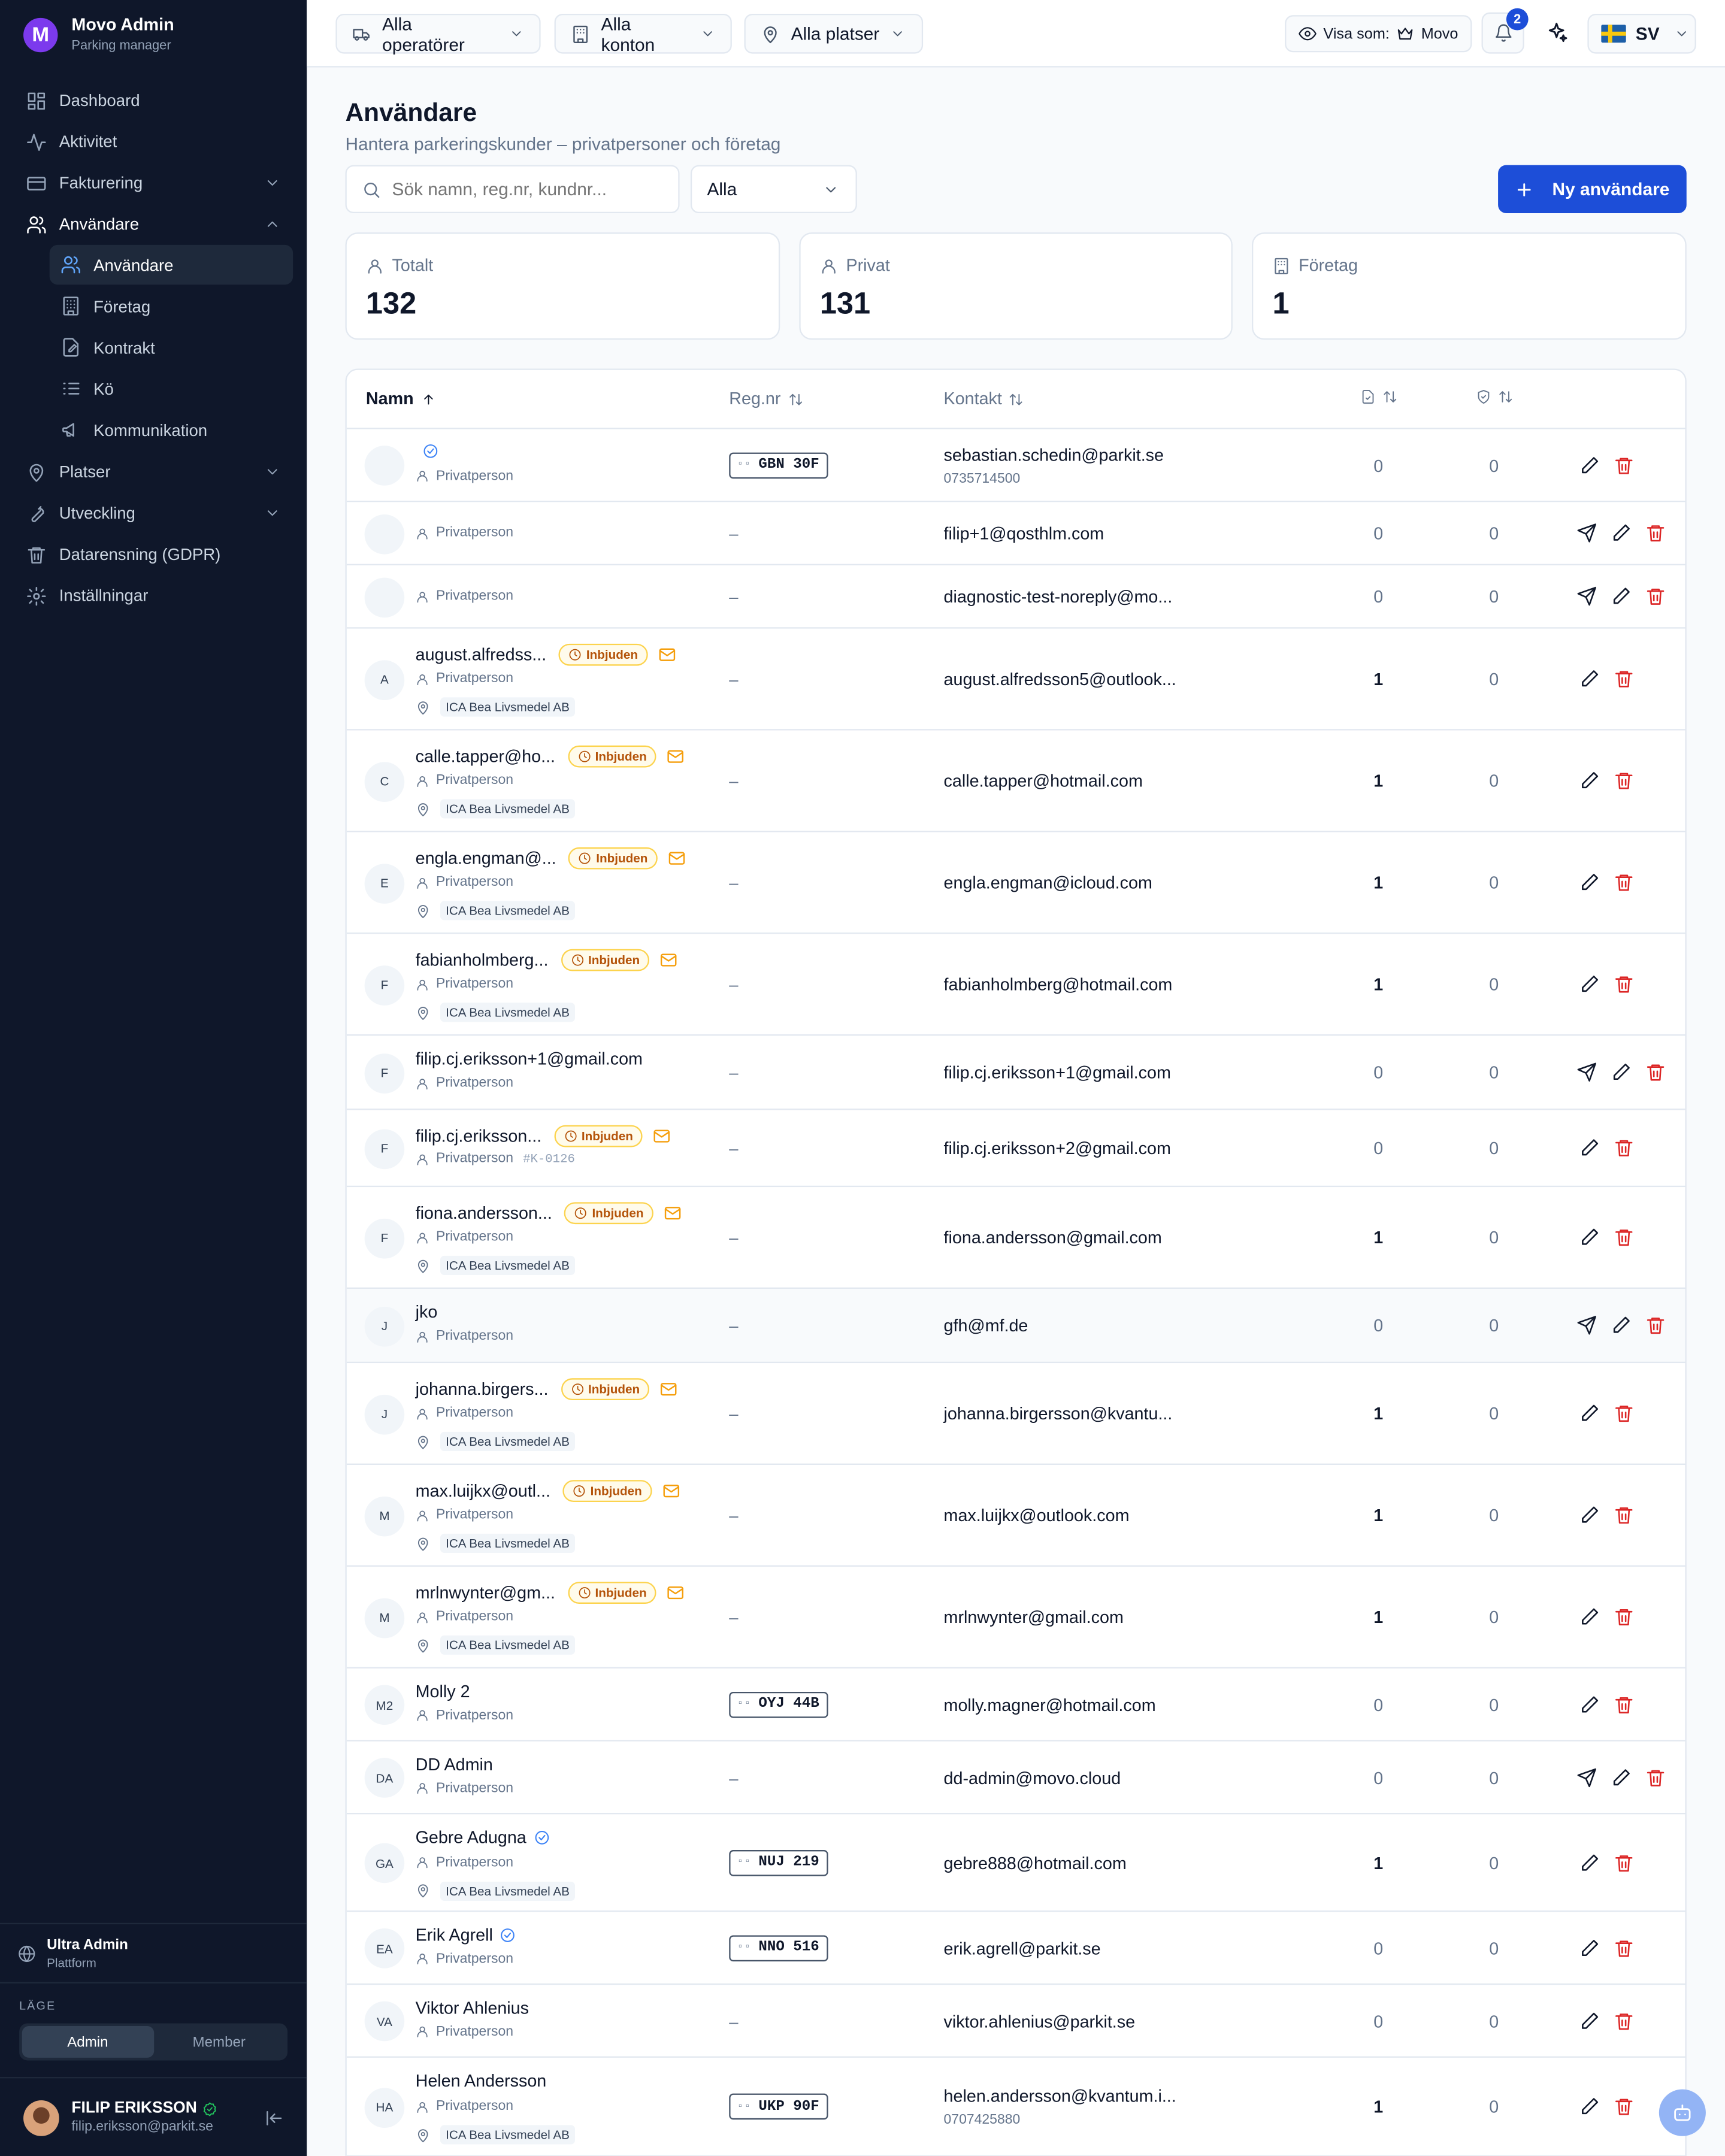  Describe the element at coordinates (774, 189) in the screenshot. I see `type-filter-select: Alla` at that location.